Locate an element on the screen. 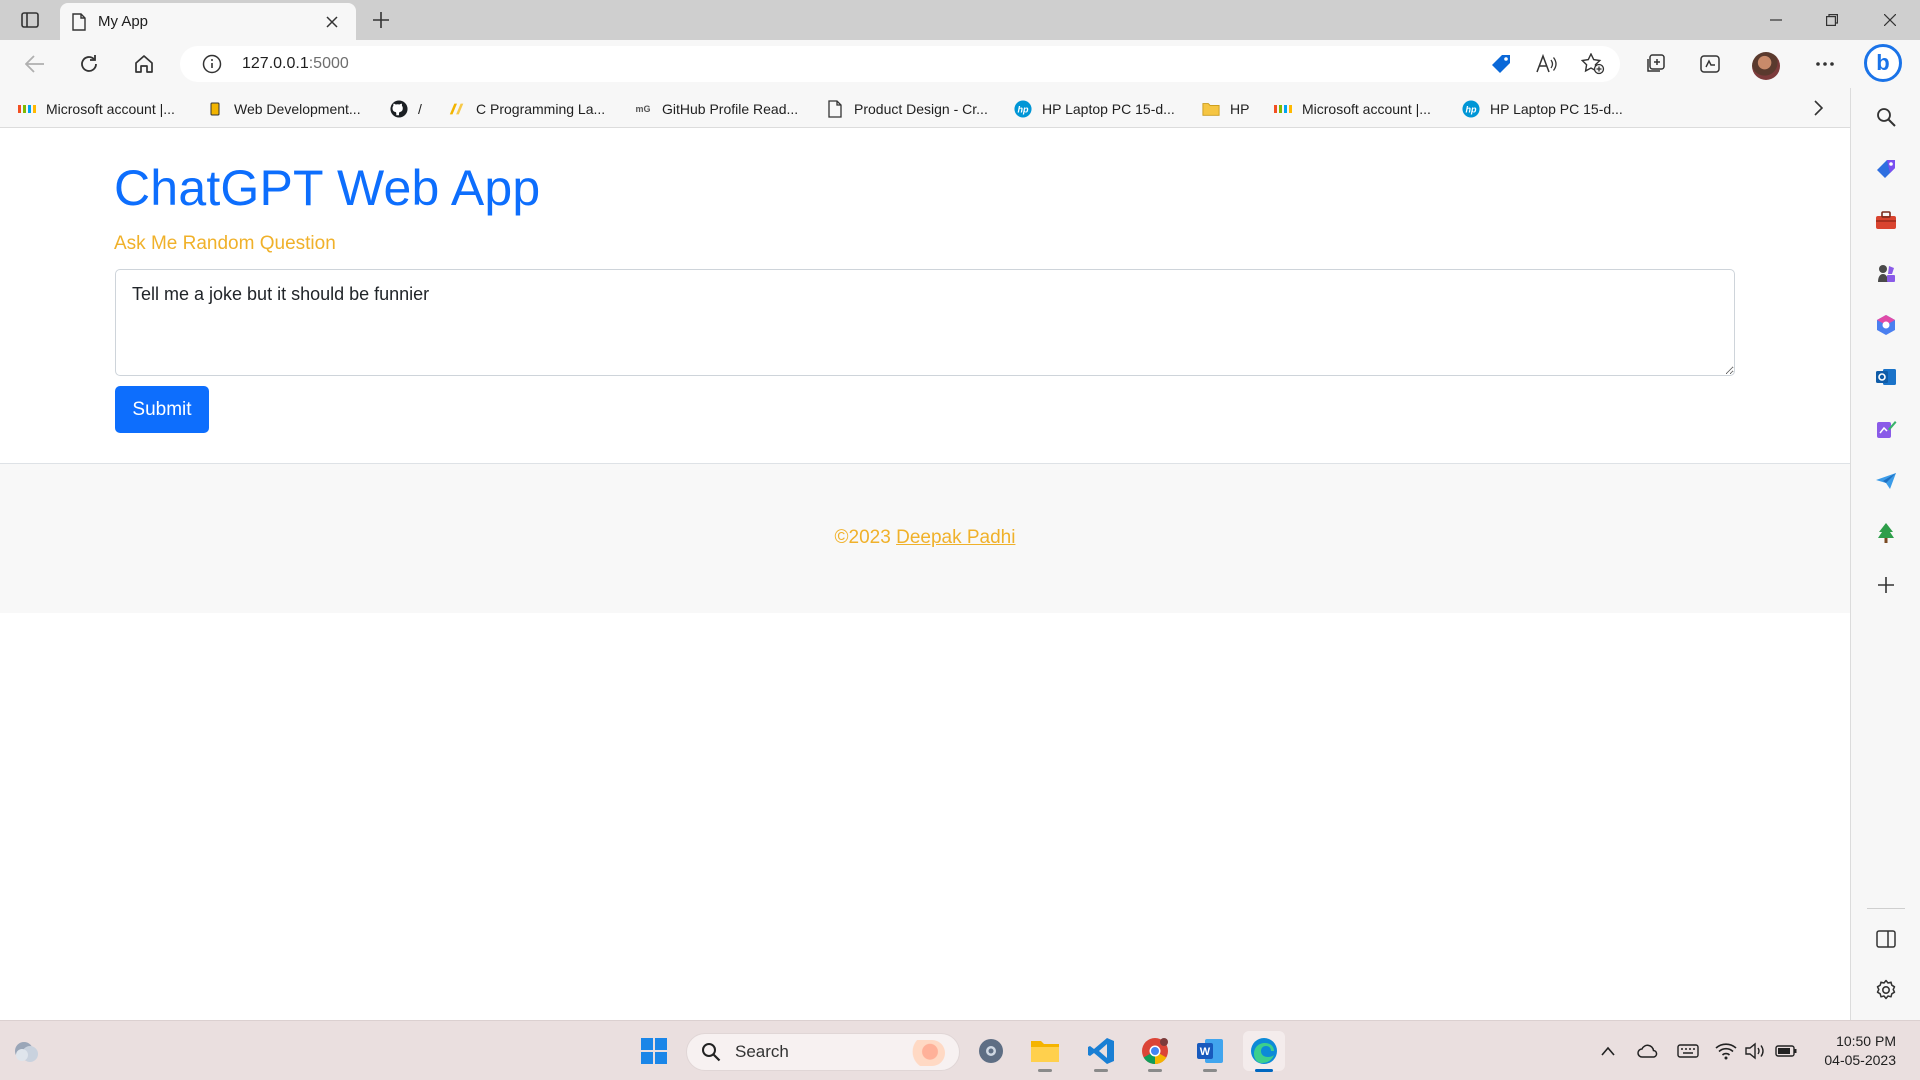 This screenshot has width=1920, height=1080. sidebar-send-button is located at coordinates (1886, 481).